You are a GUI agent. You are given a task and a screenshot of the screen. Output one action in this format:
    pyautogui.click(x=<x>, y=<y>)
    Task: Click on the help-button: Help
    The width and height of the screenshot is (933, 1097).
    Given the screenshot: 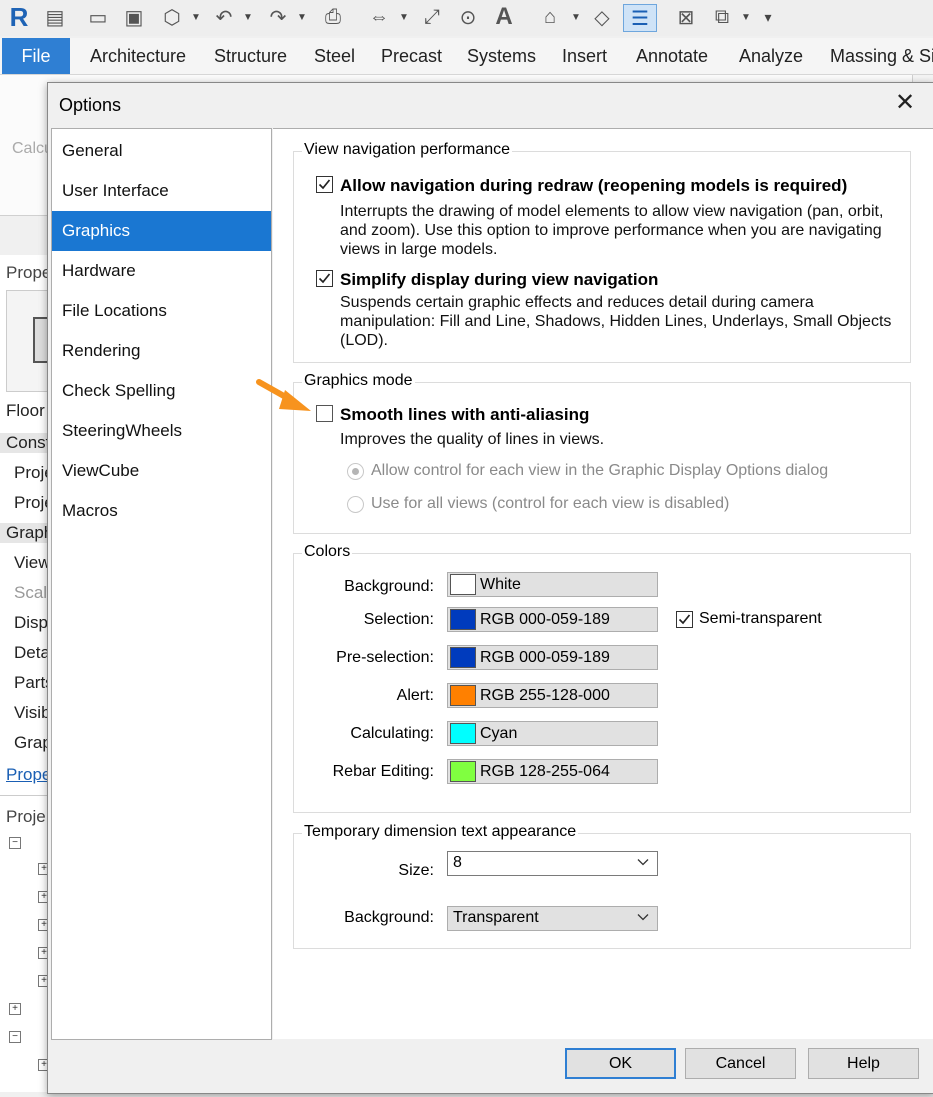 What is the action you would take?
    pyautogui.click(x=863, y=1063)
    